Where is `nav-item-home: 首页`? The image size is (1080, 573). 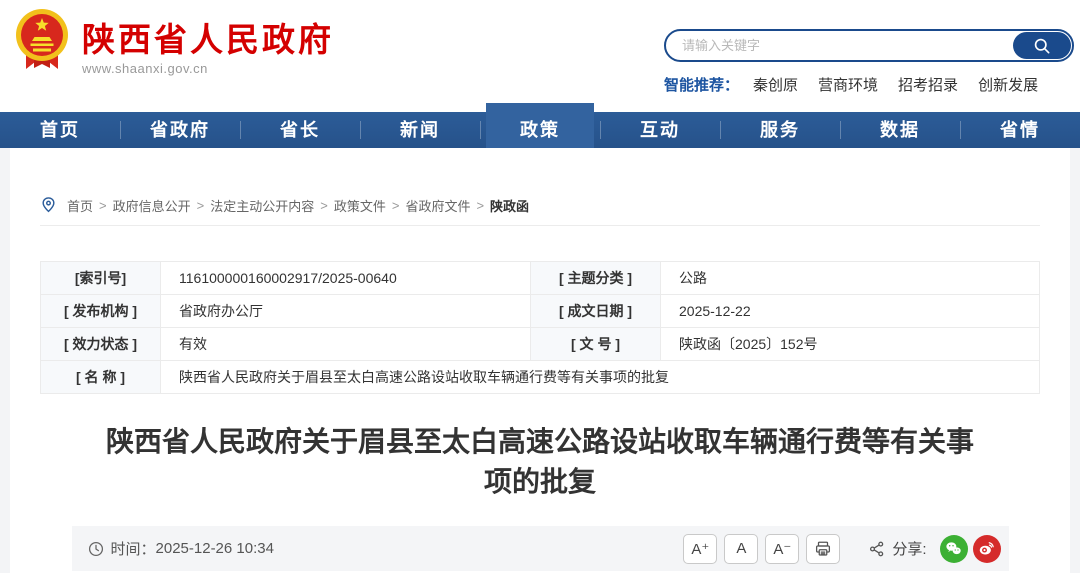
nav-item-home: 首页 is located at coordinates (60, 130).